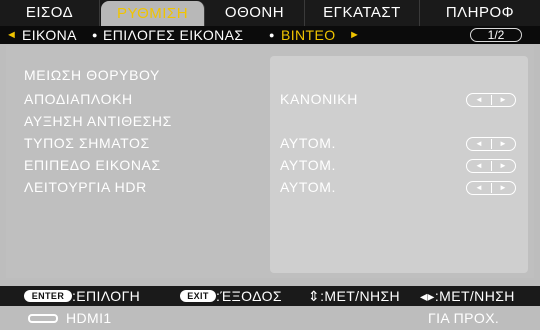  Describe the element at coordinates (362, 13) in the screenshot. I see `tab-setup: ΕΓΚΑΤΑΣΤ` at that location.